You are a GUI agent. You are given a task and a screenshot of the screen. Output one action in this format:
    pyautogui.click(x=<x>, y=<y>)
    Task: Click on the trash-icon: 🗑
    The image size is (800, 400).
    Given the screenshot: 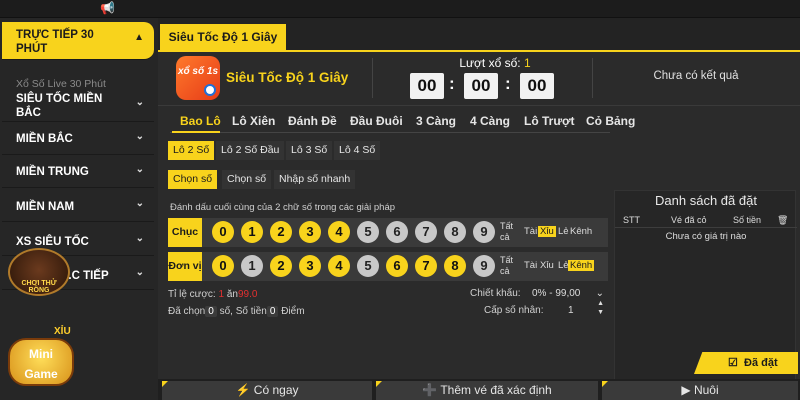 What is the action you would take?
    pyautogui.click(x=782, y=220)
    